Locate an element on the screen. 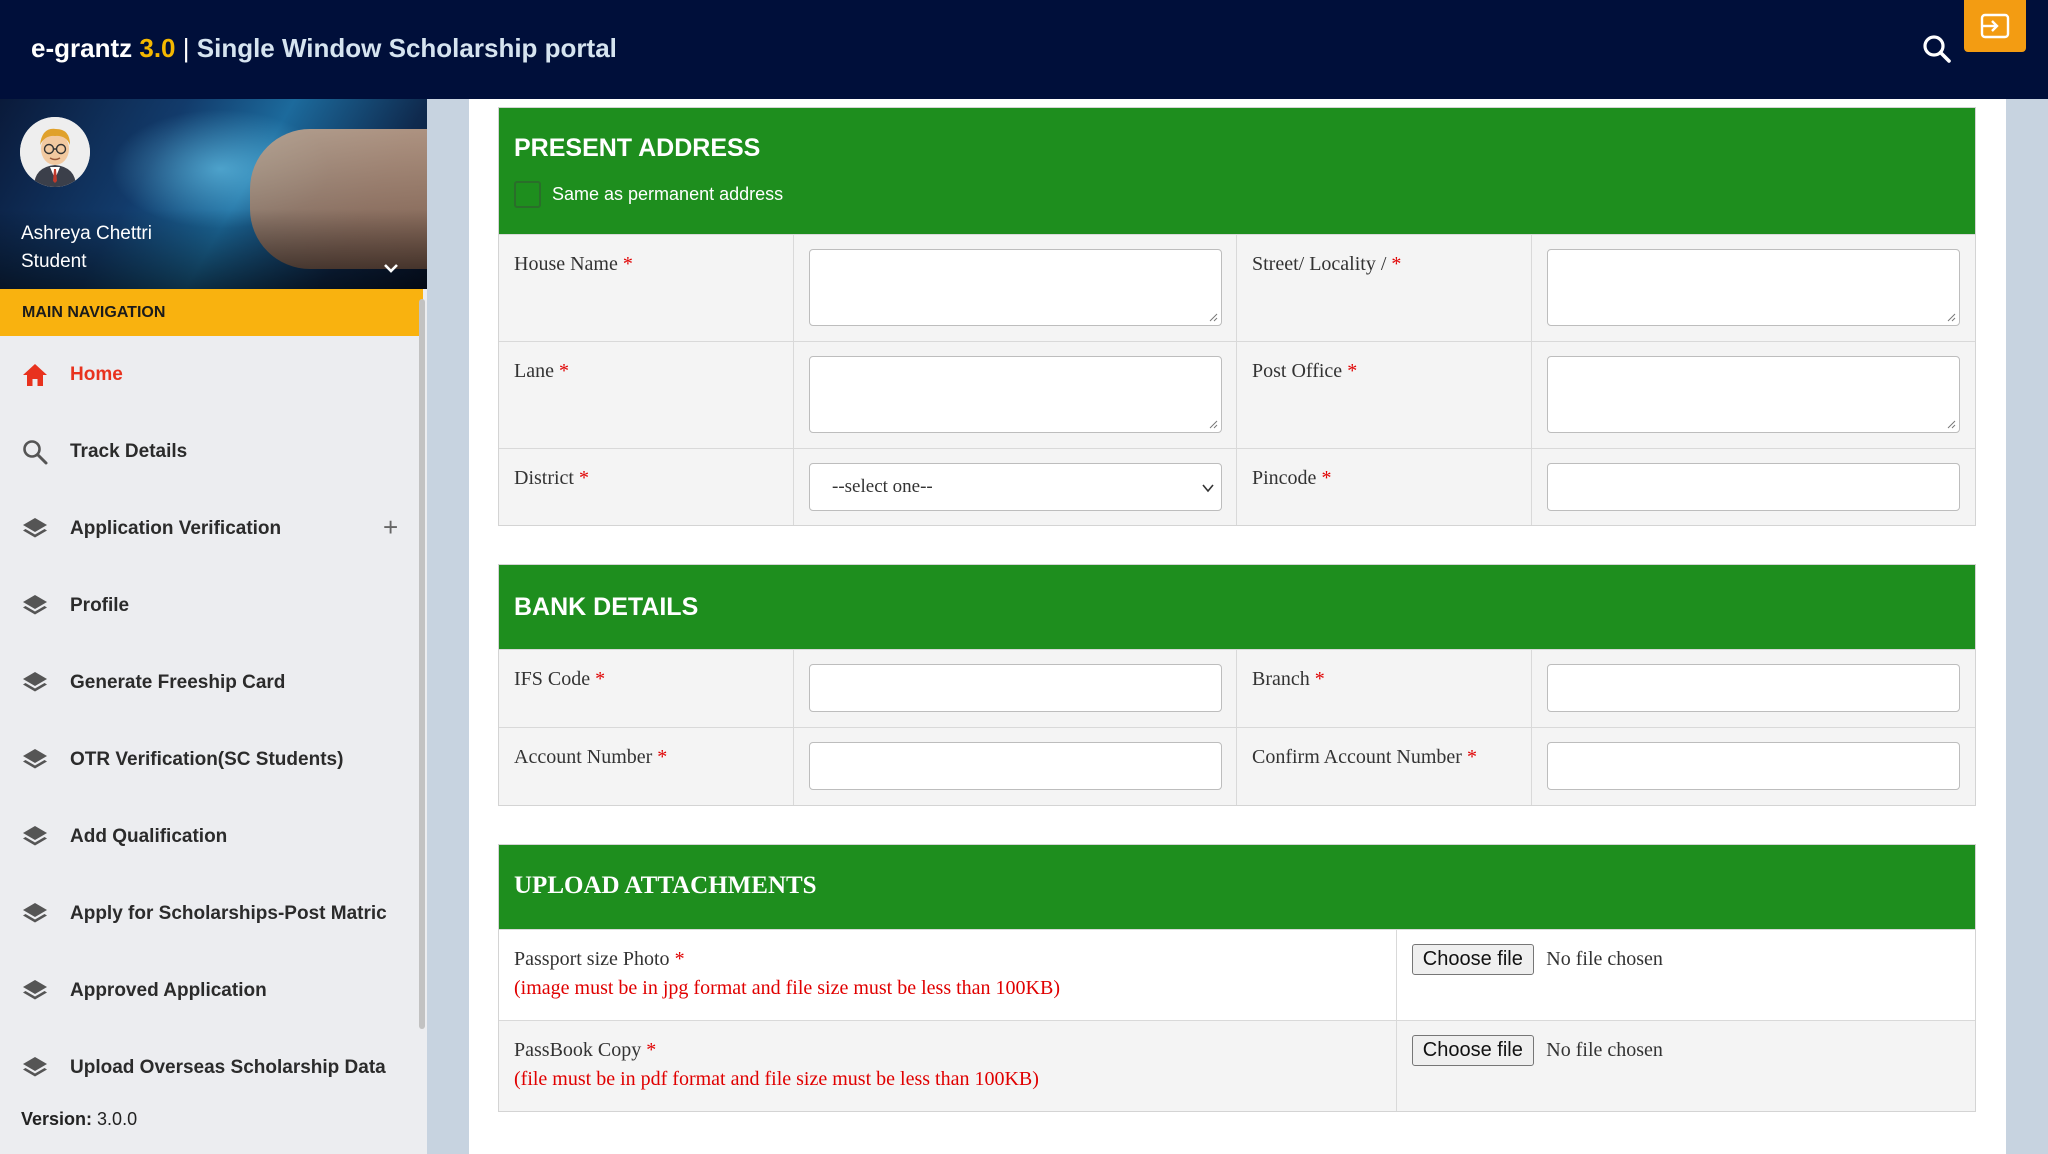 The height and width of the screenshot is (1154, 2048). same-as-permanent-checkbox is located at coordinates (527, 194).